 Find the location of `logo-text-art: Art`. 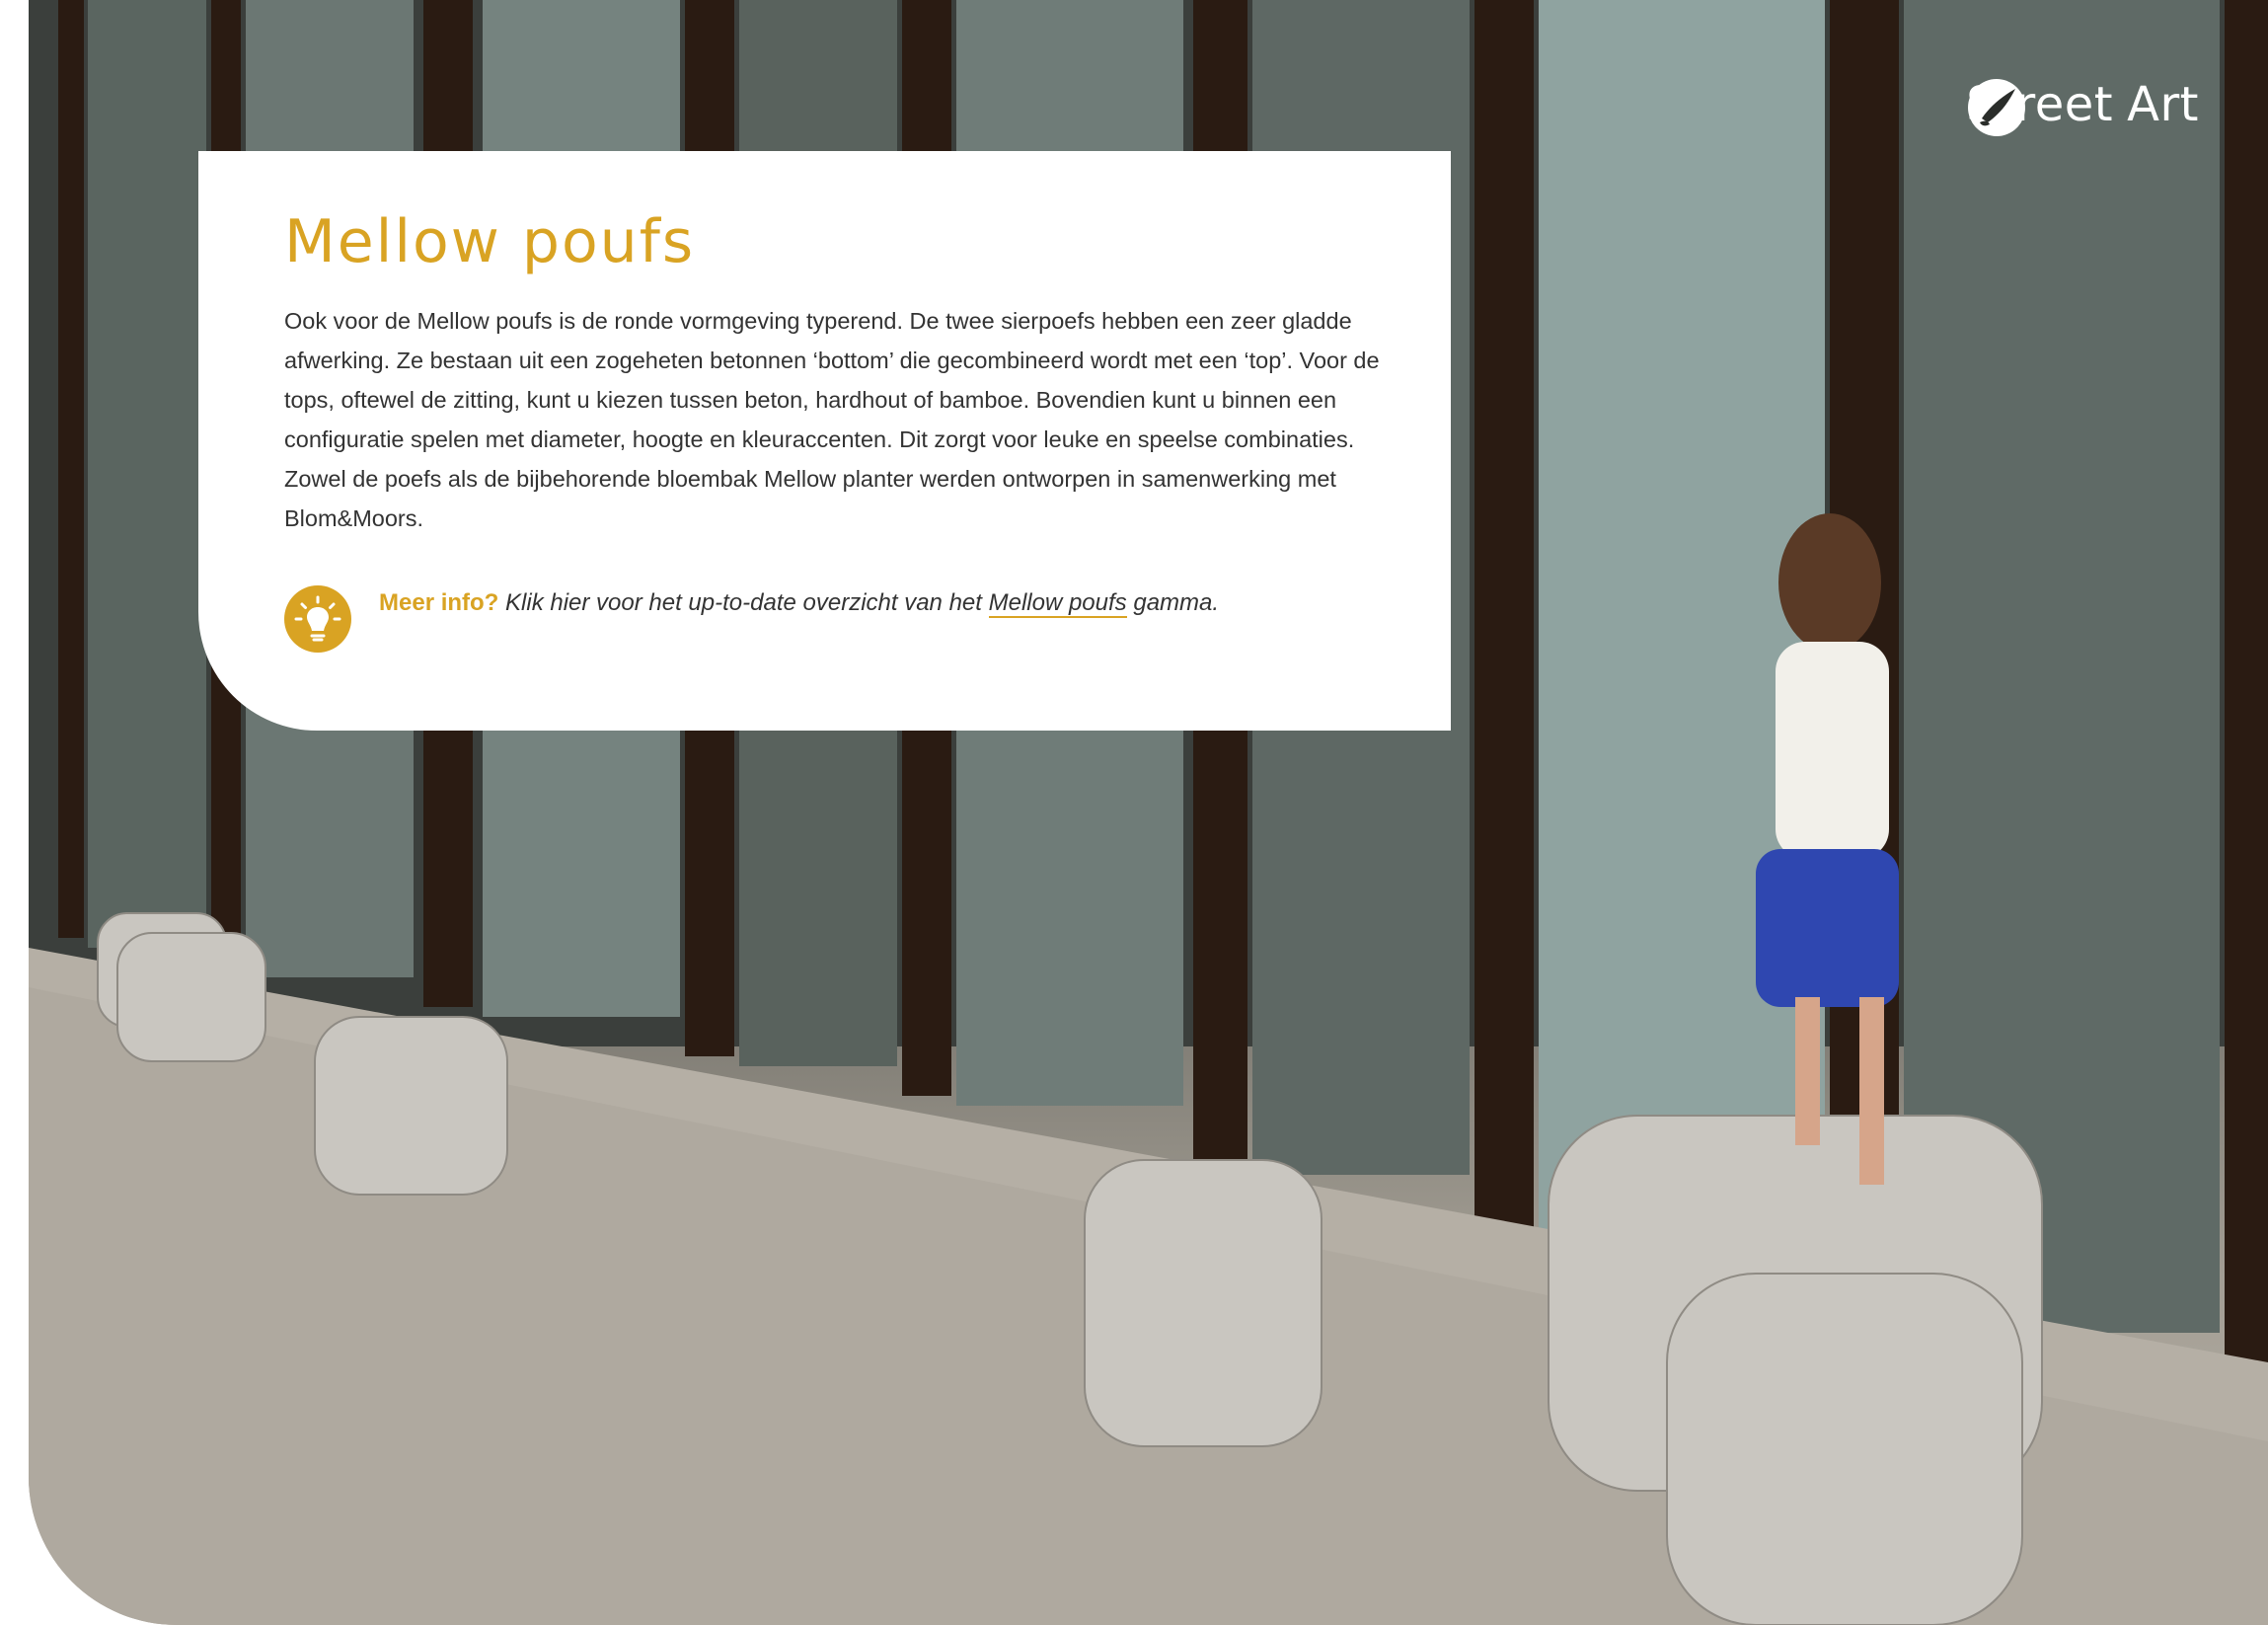

logo-text-art: Art is located at coordinates (2163, 104).